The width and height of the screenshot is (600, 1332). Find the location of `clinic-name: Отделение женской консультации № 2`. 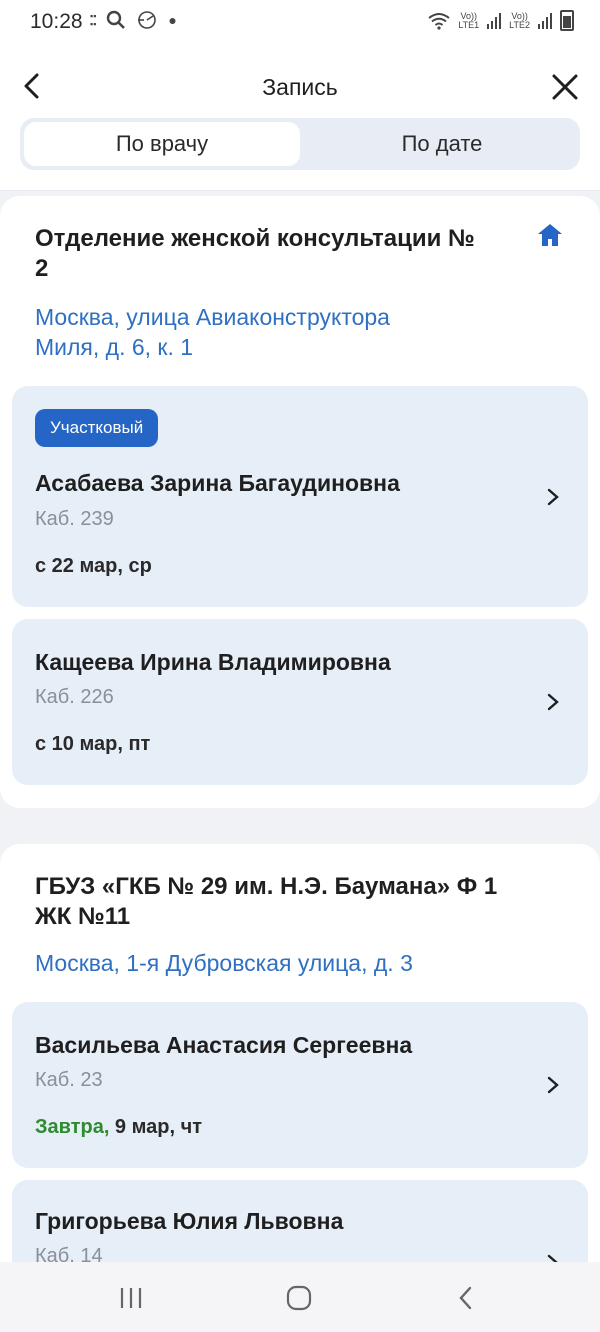

clinic-name: Отделение женской консультации № 2 is located at coordinates (255, 253).